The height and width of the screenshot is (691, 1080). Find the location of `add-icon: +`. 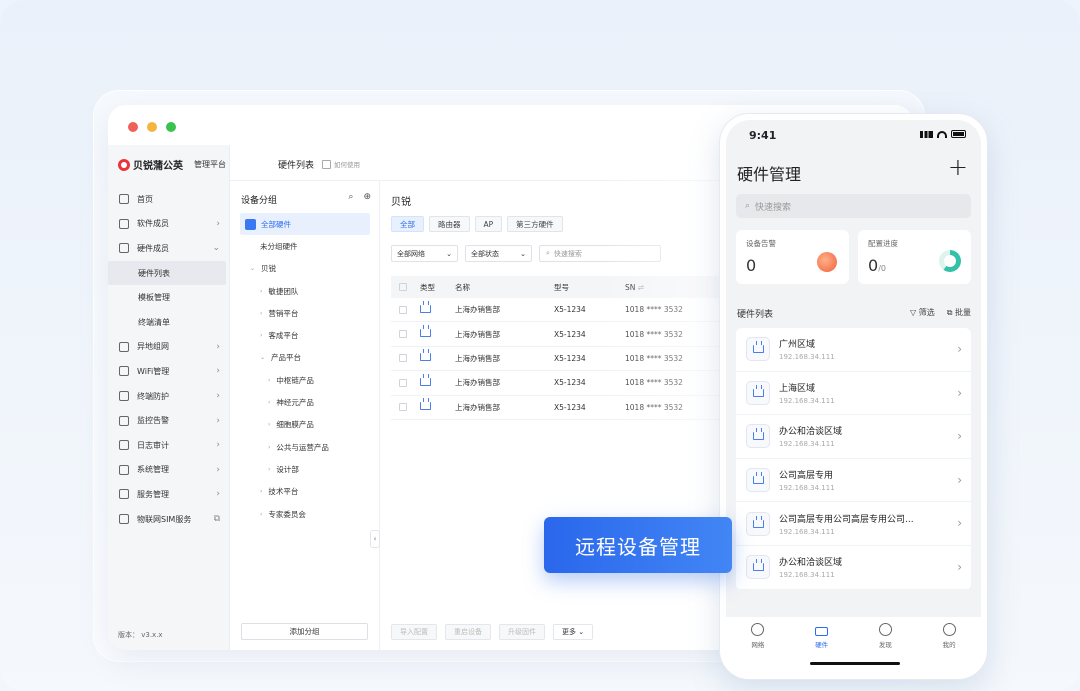

add-icon: + is located at coordinates (958, 167).